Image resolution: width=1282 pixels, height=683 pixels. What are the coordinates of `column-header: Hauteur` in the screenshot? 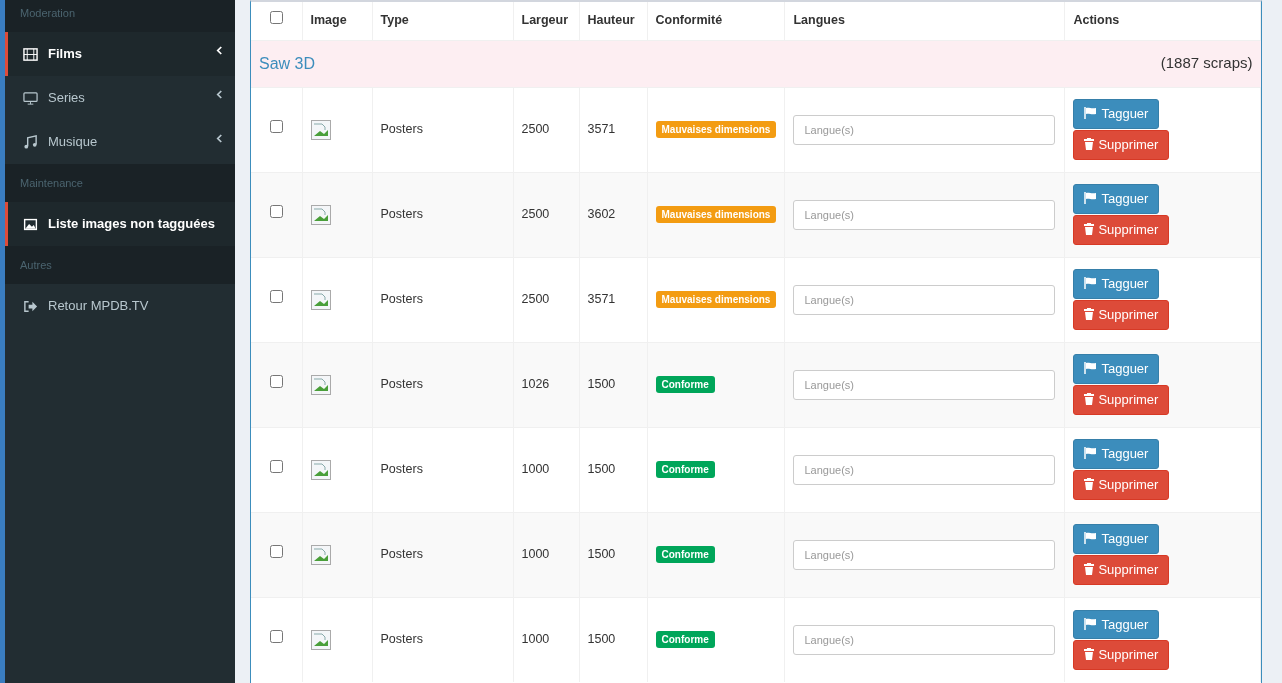 It's located at (611, 20).